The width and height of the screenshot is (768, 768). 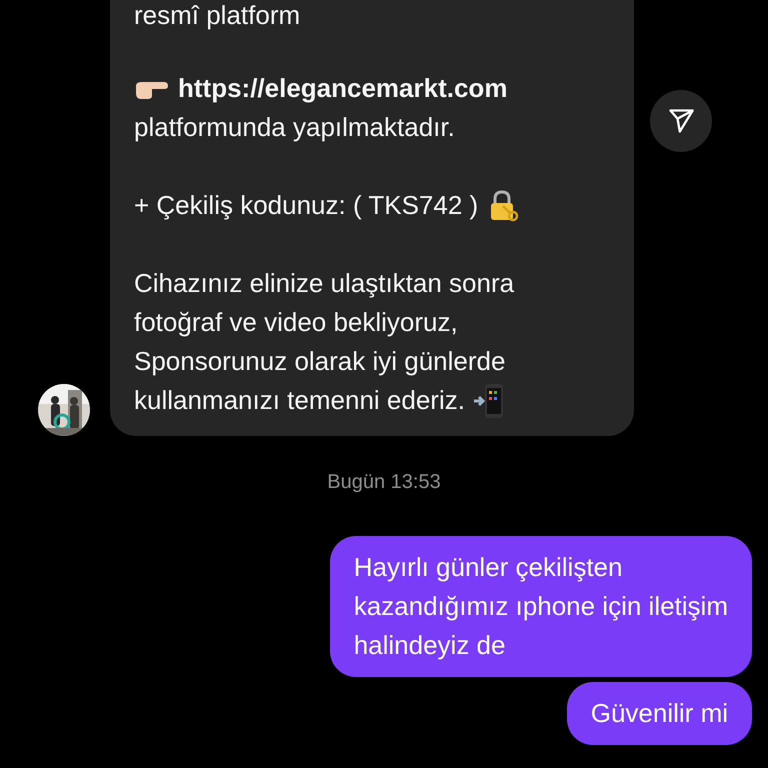 What do you see at coordinates (296, 322) in the screenshot?
I see `message-text: fotoğraf ve video bekliyoruz,` at bounding box center [296, 322].